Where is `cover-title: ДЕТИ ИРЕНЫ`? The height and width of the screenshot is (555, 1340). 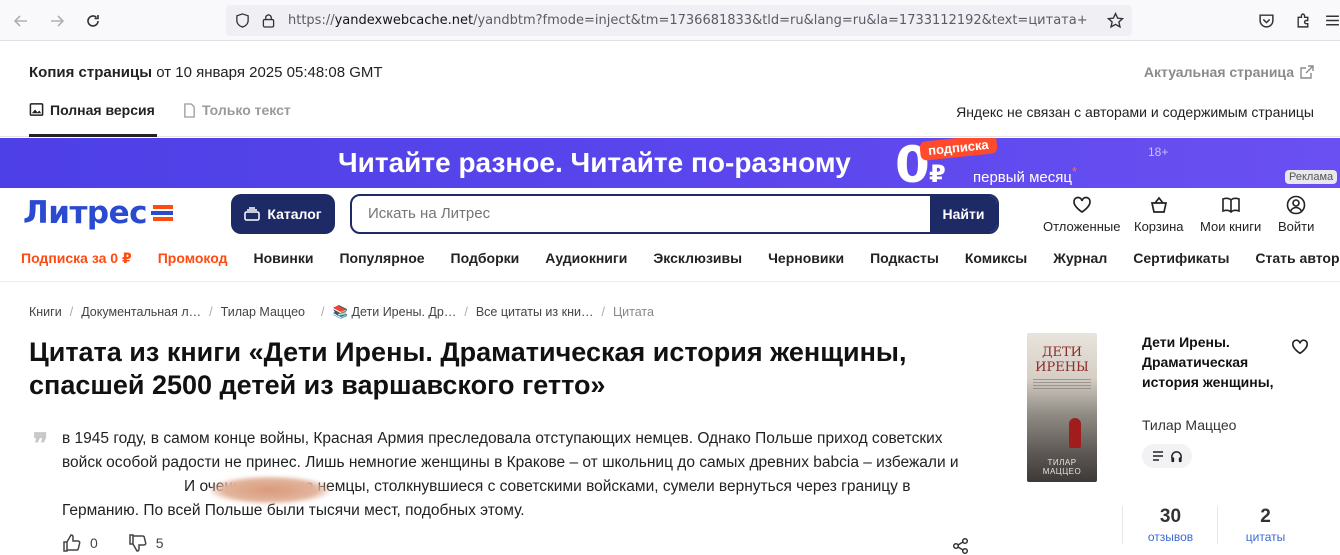 cover-title: ДЕТИ ИРЕНЫ is located at coordinates (1062, 360).